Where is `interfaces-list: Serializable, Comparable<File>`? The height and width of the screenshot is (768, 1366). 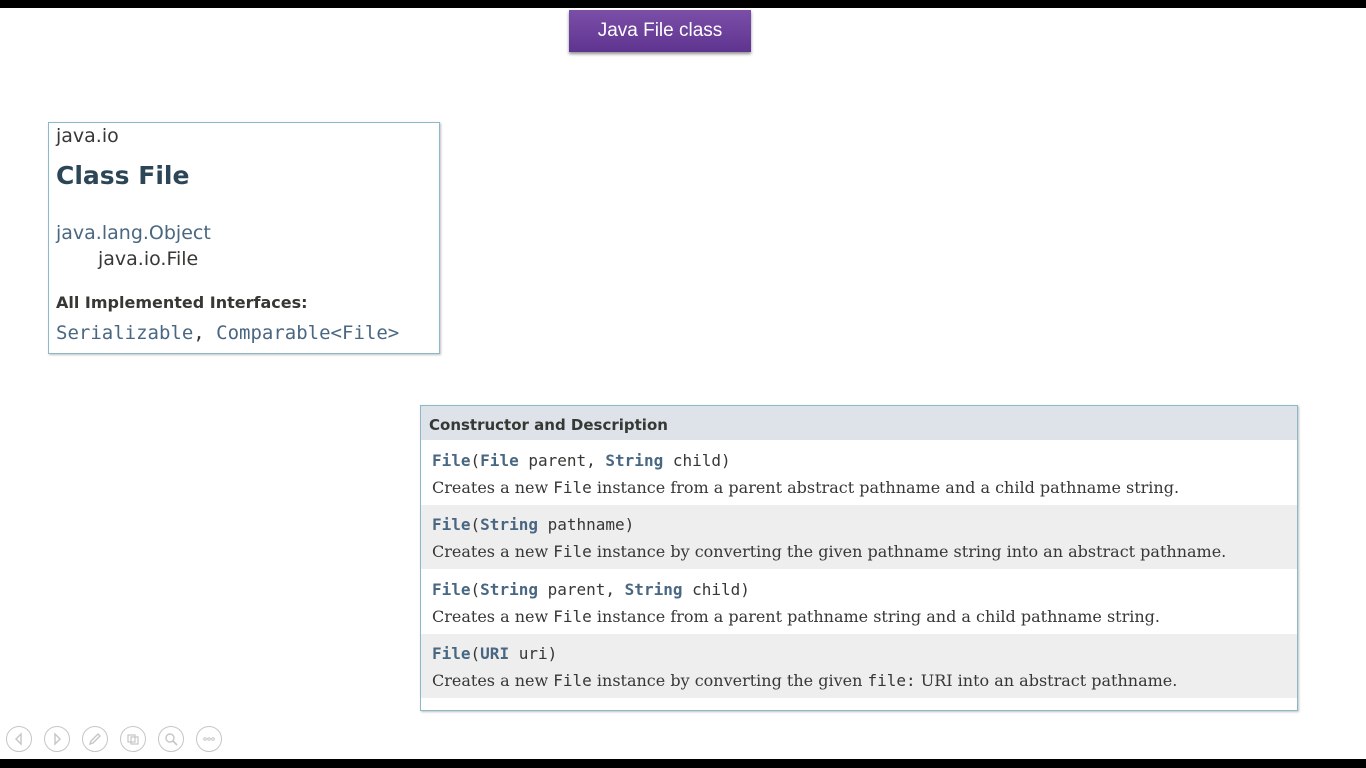
interfaces-list: Serializable, Comparable<File> is located at coordinates (227, 333).